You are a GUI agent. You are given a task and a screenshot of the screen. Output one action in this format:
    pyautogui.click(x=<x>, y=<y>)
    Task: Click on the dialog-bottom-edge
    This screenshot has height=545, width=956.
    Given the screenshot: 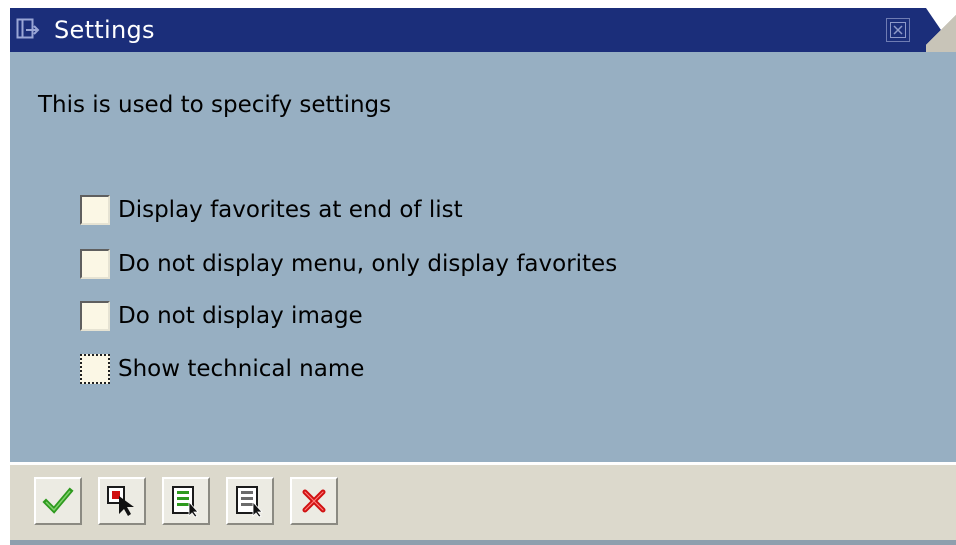 What is the action you would take?
    pyautogui.click(x=483, y=542)
    